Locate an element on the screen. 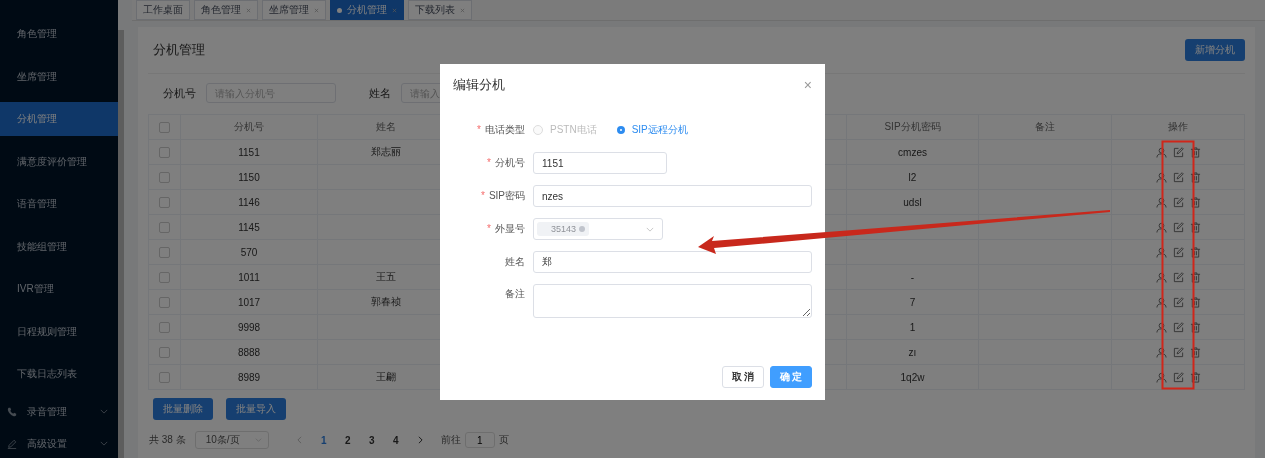 The height and width of the screenshot is (458, 1265). confirm-button: 确 定 is located at coordinates (791, 377).